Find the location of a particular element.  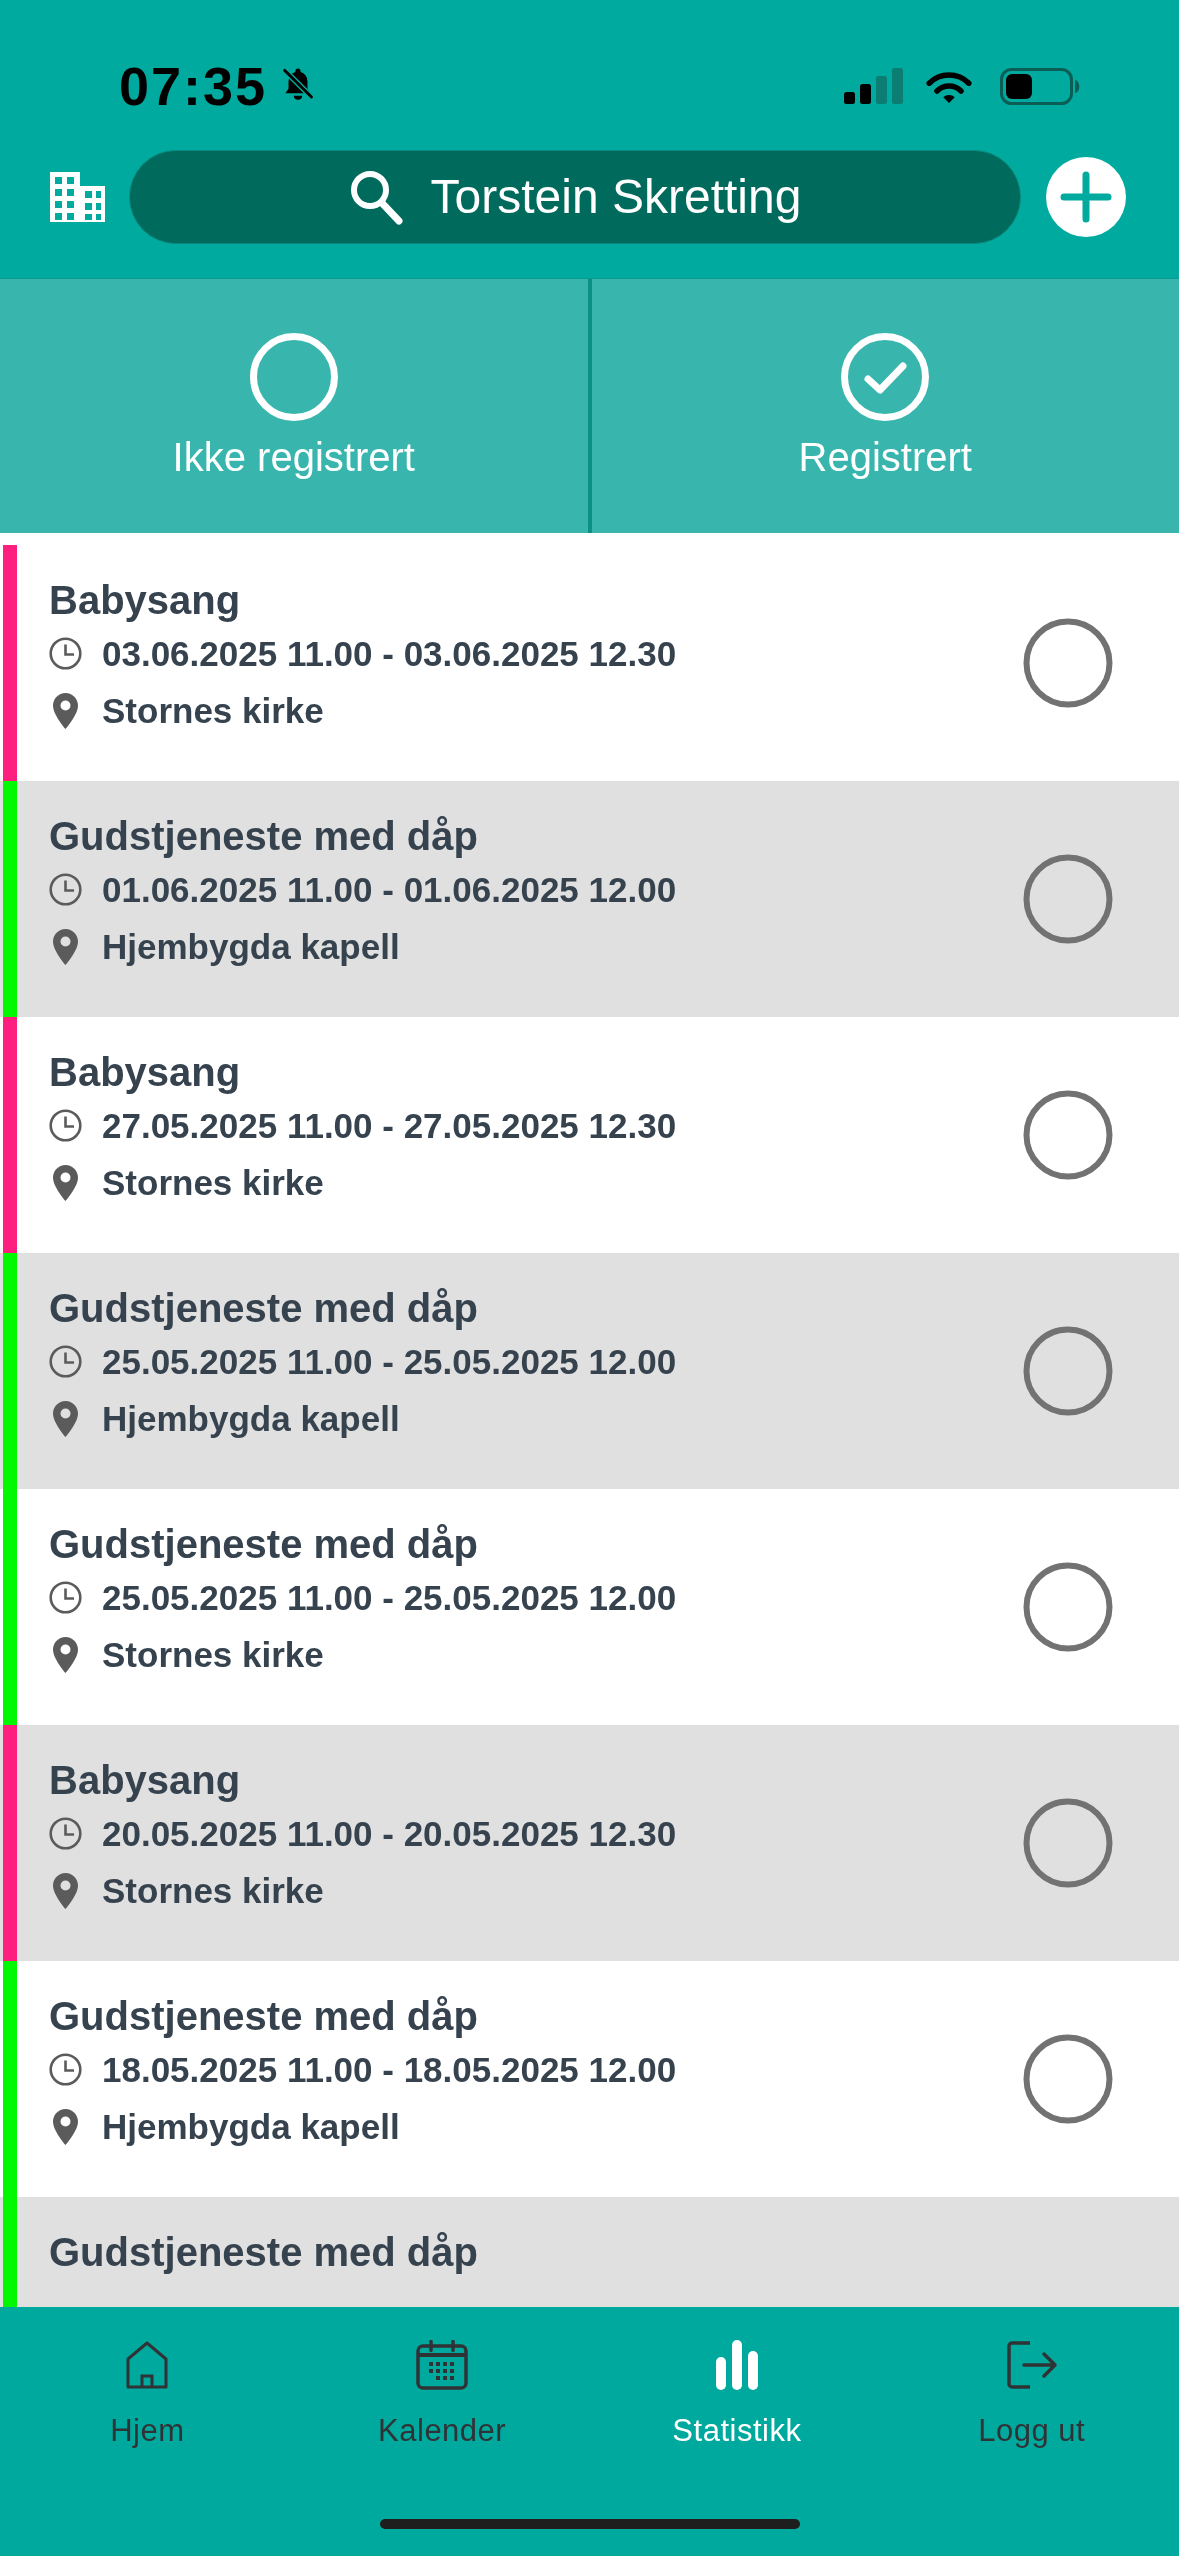

signal-icon is located at coordinates (874, 86).